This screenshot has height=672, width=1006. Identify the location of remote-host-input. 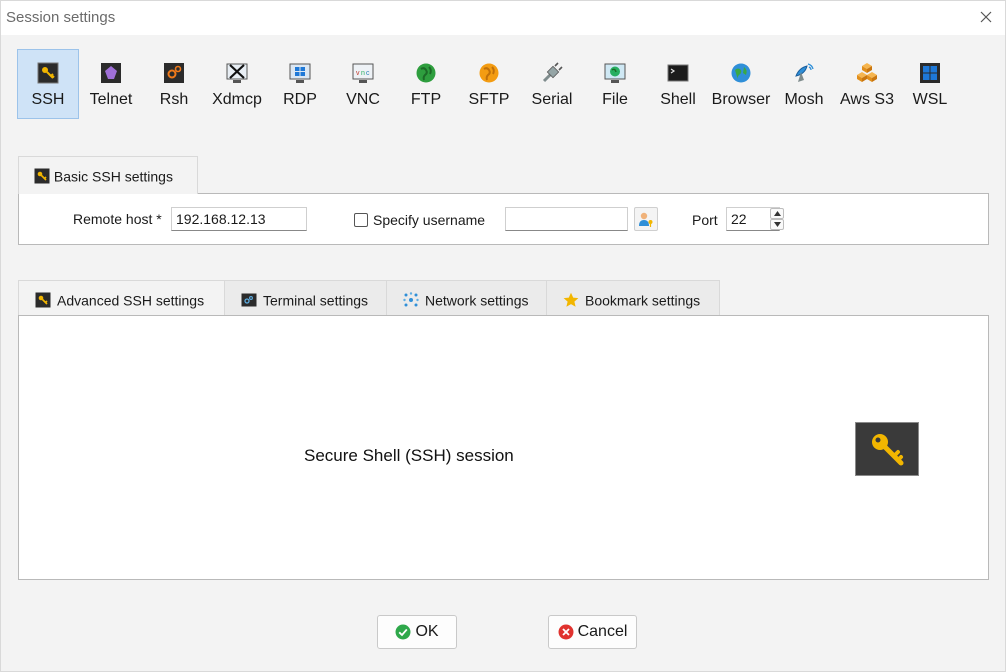
(239, 219).